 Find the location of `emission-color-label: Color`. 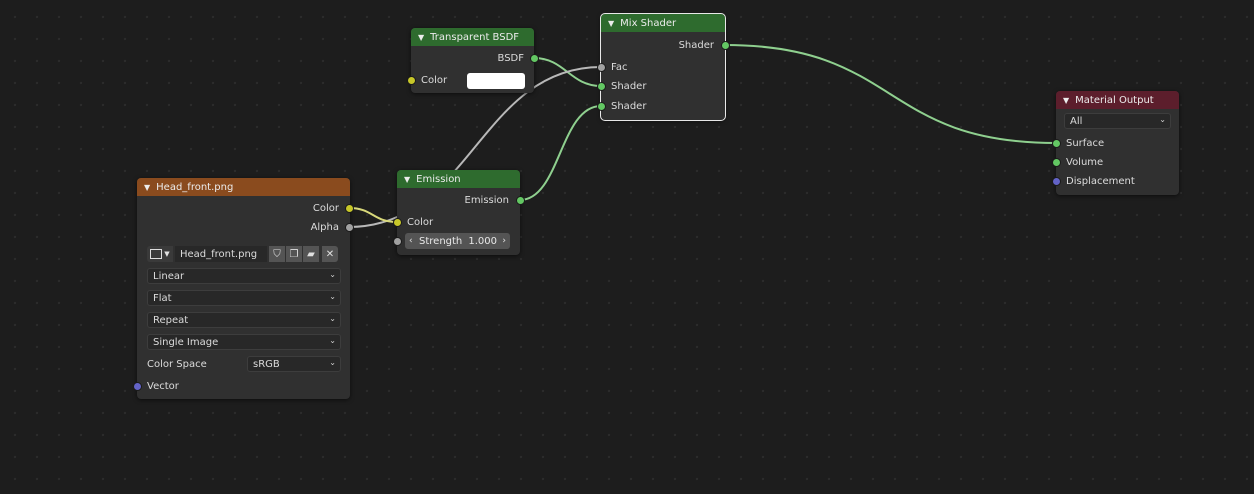

emission-color-label: Color is located at coordinates (420, 222).